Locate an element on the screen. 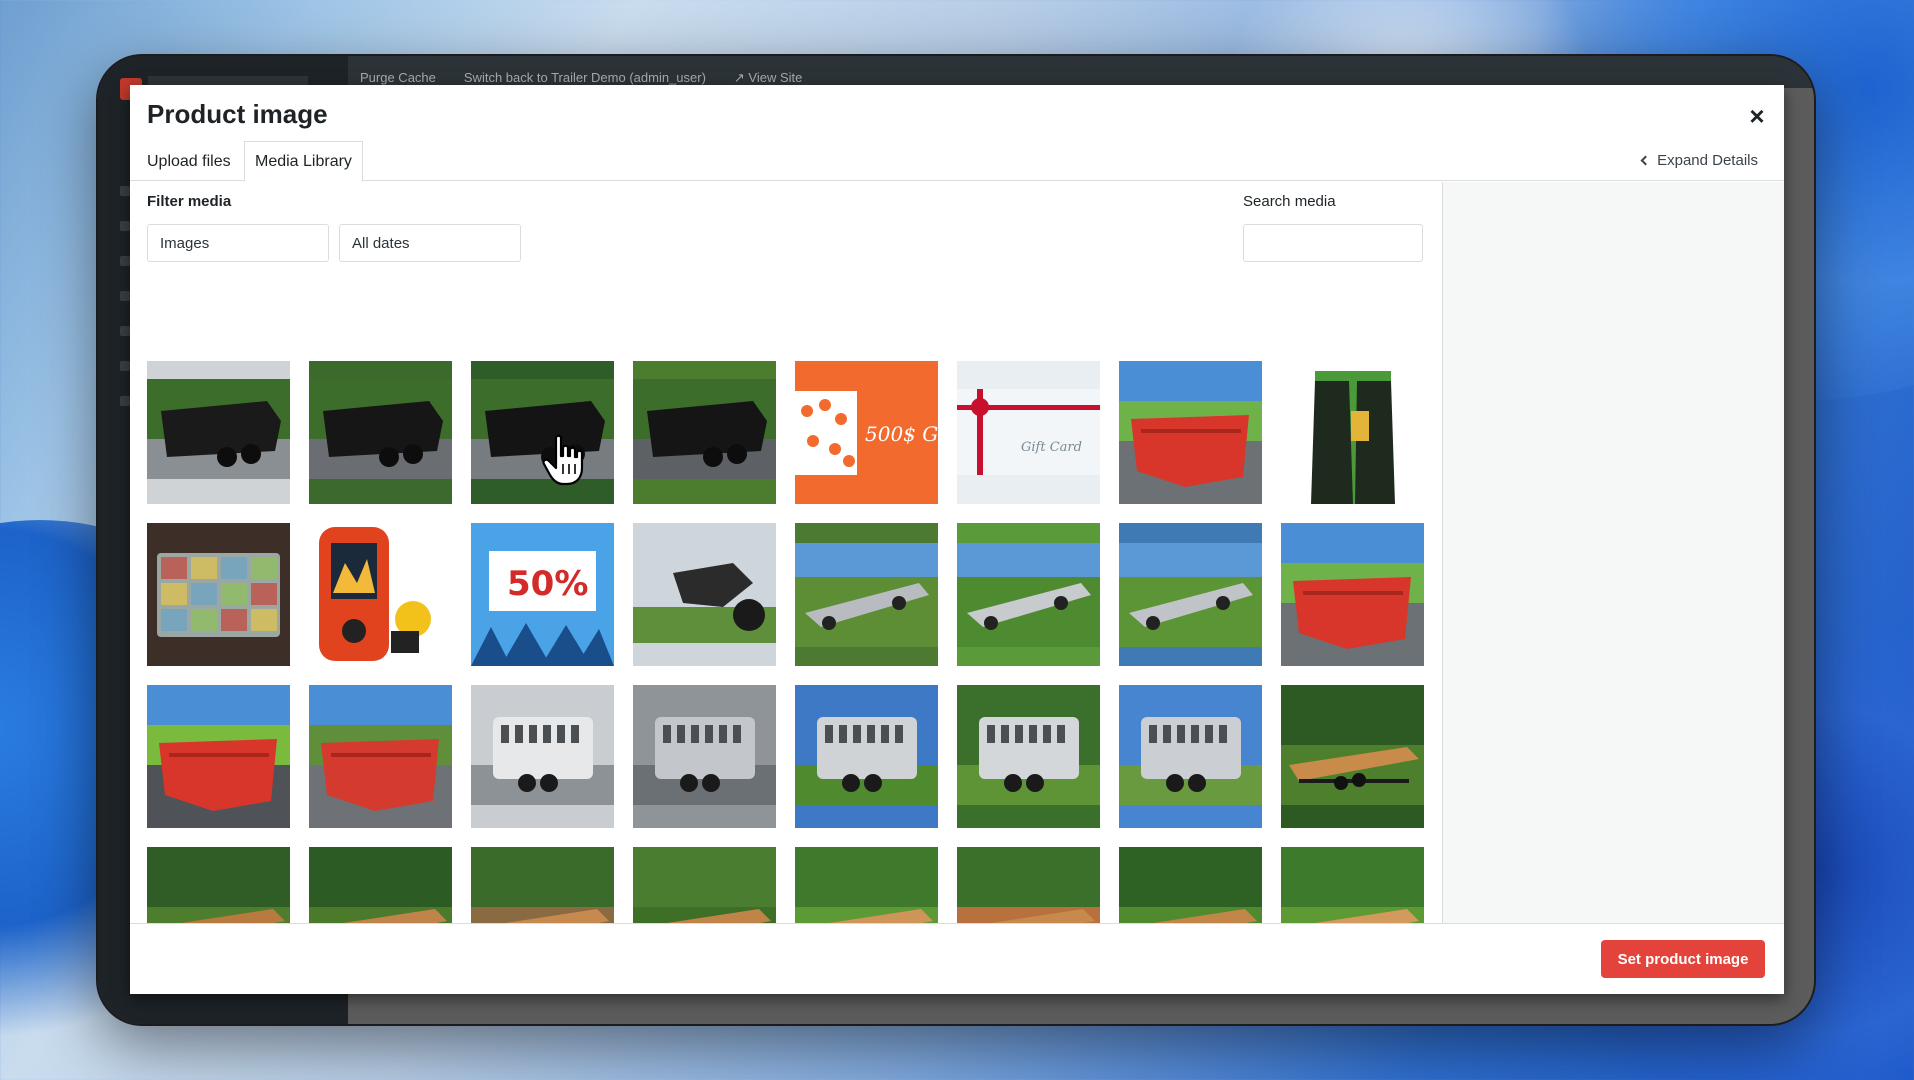 The width and height of the screenshot is (1914, 1080). modal-footer: Set product image is located at coordinates (957, 958).